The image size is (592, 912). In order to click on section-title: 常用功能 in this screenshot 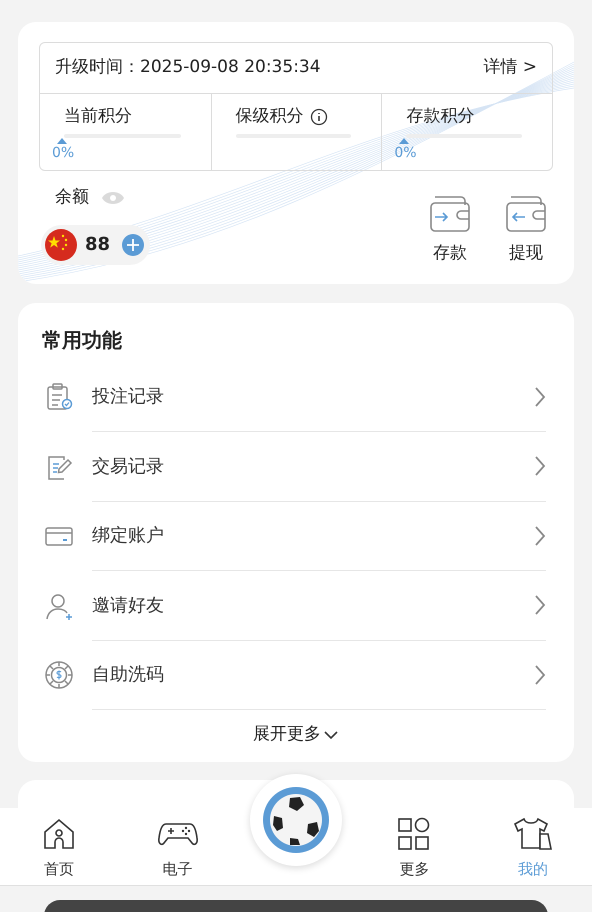, I will do `click(82, 340)`.